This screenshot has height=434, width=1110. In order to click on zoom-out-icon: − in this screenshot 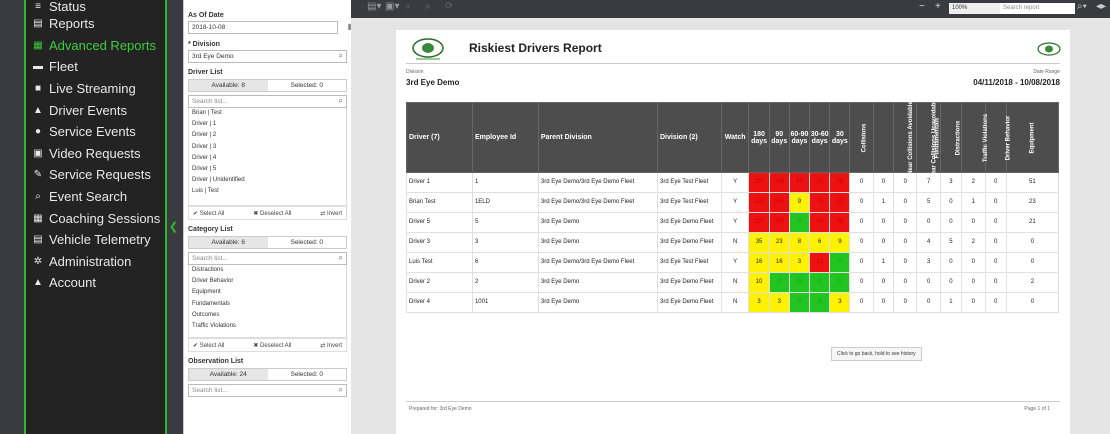, I will do `click(922, 6)`.